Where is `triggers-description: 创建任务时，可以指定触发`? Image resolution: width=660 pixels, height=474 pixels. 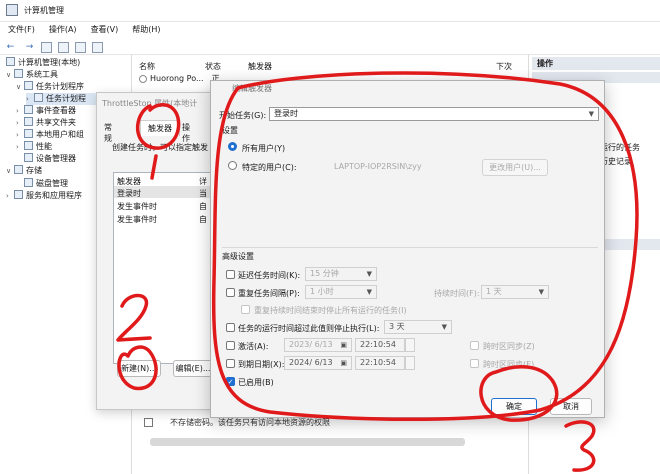 triggers-description: 创建任务时，可以指定触发 is located at coordinates (160, 147).